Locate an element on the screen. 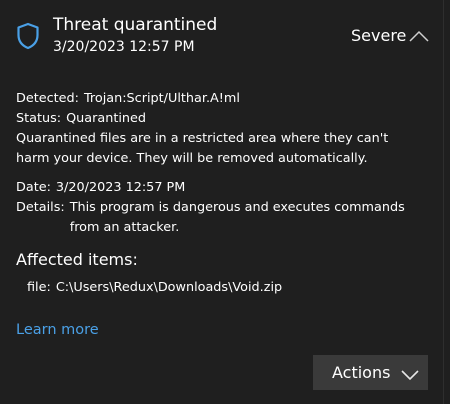  detected-row: Detected: Trojan:Script/Ulthar.A!ml is located at coordinates (128, 99).